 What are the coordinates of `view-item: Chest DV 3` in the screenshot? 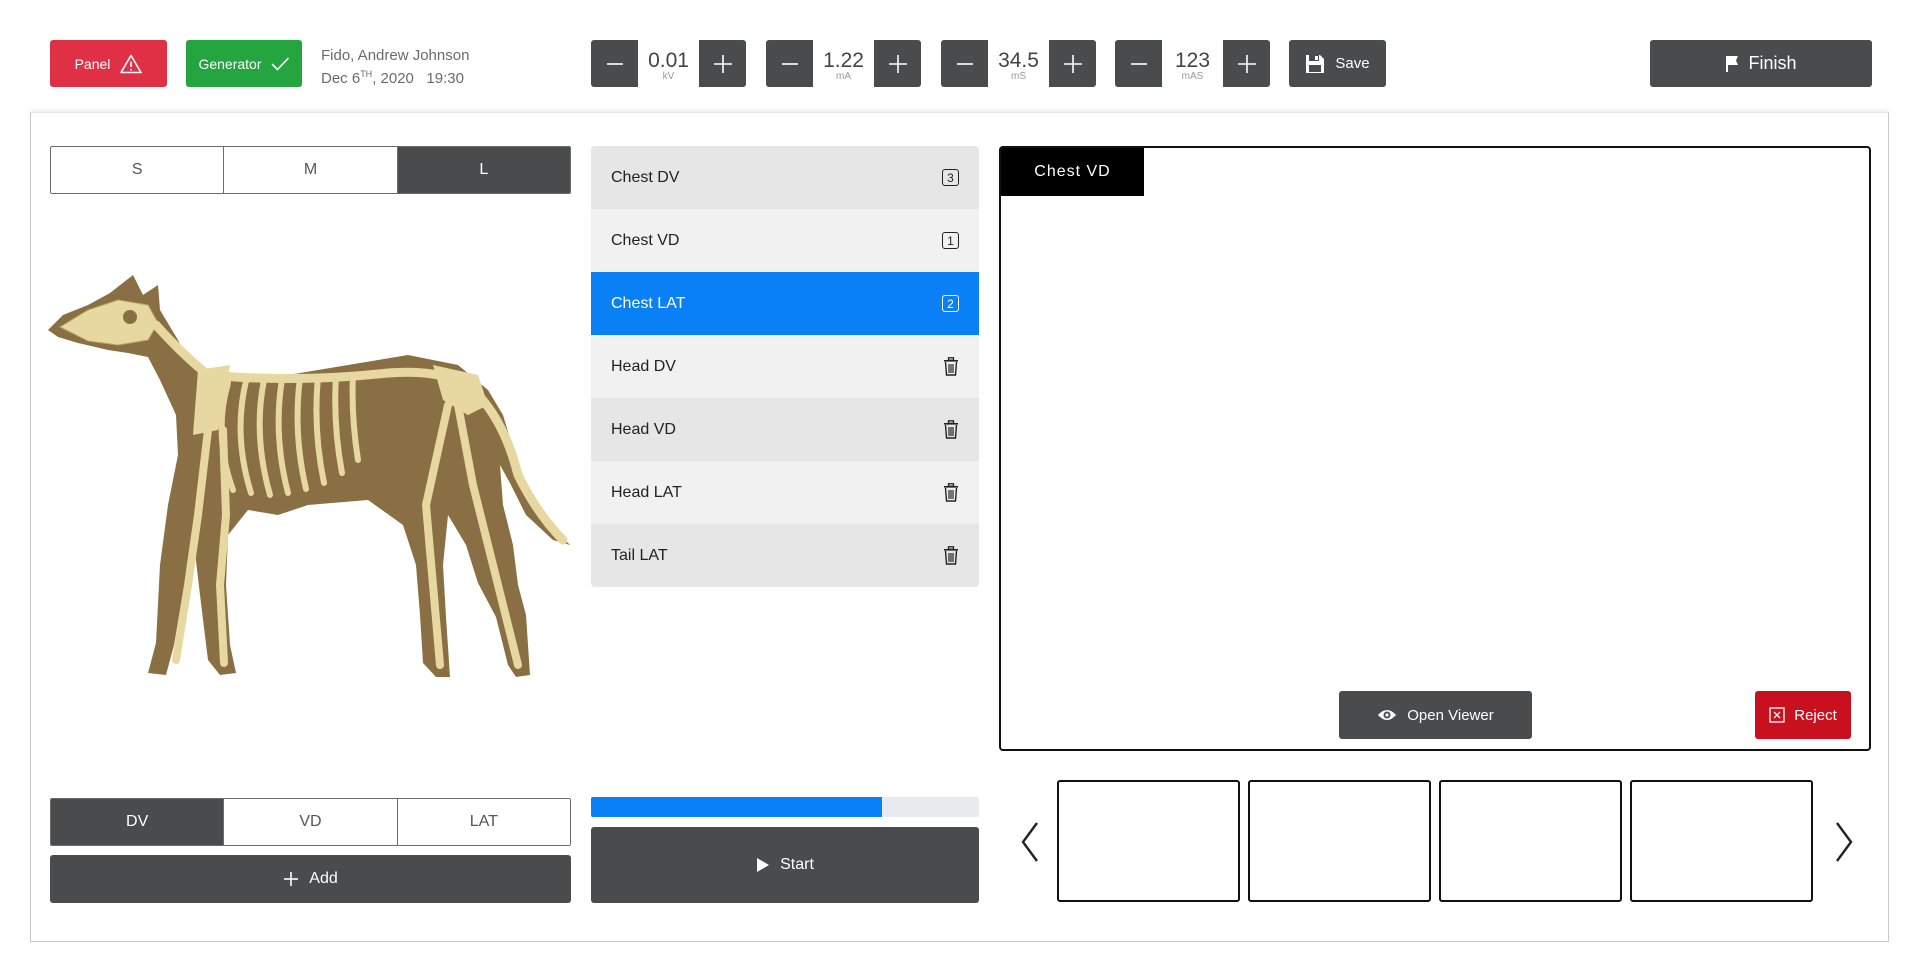 It's located at (785, 177).